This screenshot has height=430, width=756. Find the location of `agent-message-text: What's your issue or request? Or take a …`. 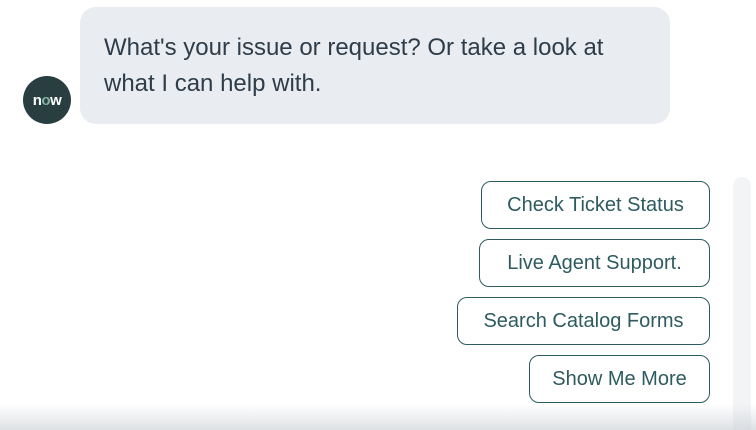

agent-message-text: What's your issue or request? Or take a … is located at coordinates (354, 65).